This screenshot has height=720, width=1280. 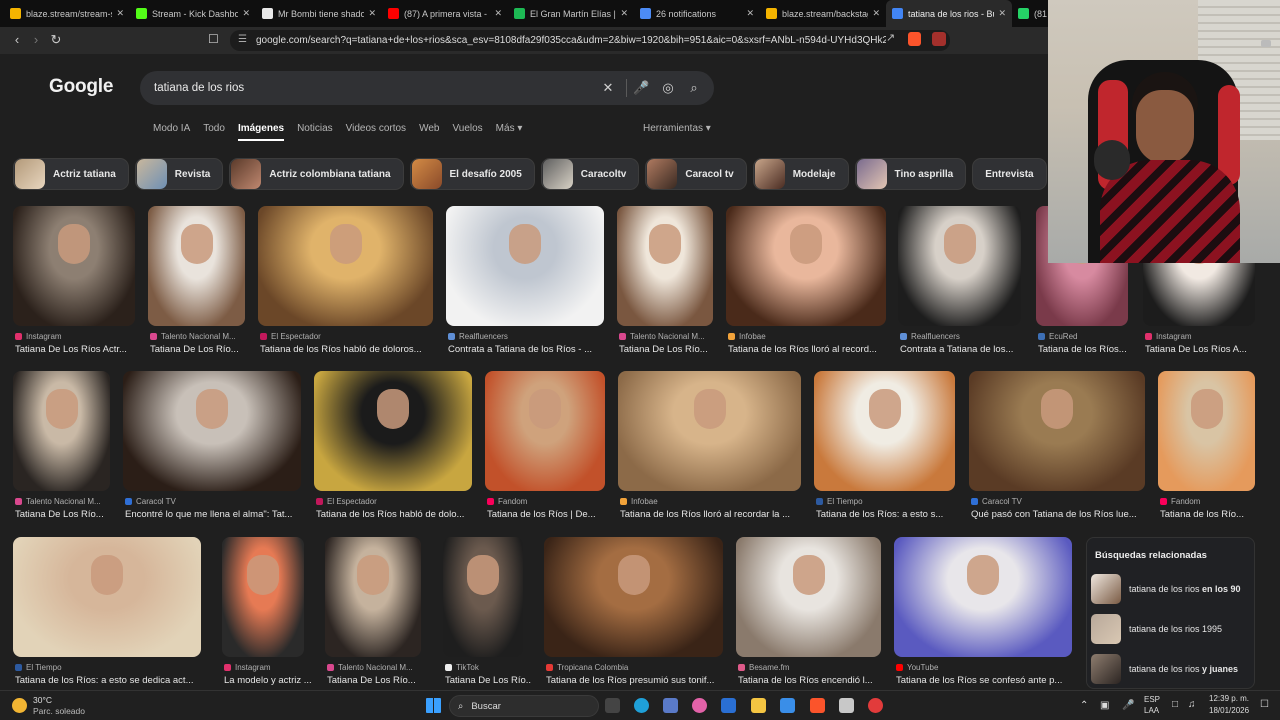 I want to click on share-icon: ↗, so click(x=890, y=37).